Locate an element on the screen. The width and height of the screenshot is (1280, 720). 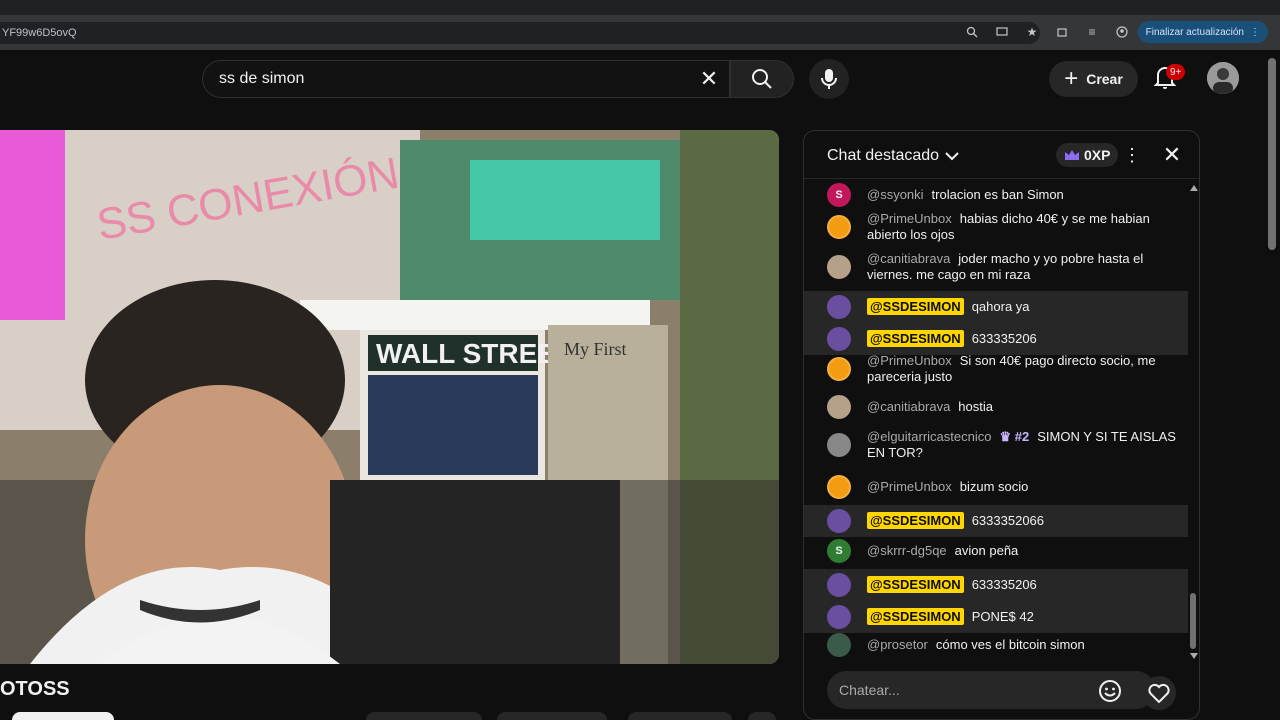
chat-message: @prosetor cómo ves el bitcoin simon is located at coordinates (996, 645).